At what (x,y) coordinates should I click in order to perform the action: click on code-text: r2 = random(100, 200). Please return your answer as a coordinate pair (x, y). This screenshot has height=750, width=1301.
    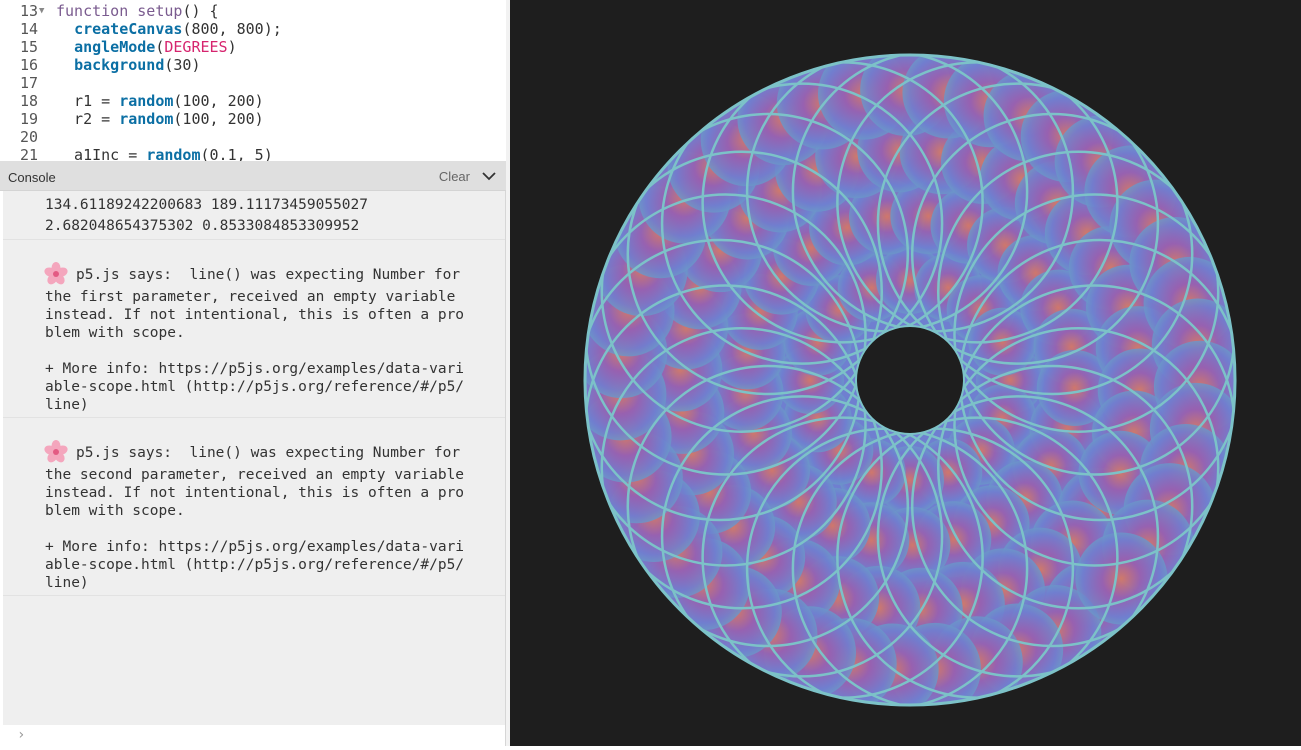
    Looking at the image, I should click on (160, 119).